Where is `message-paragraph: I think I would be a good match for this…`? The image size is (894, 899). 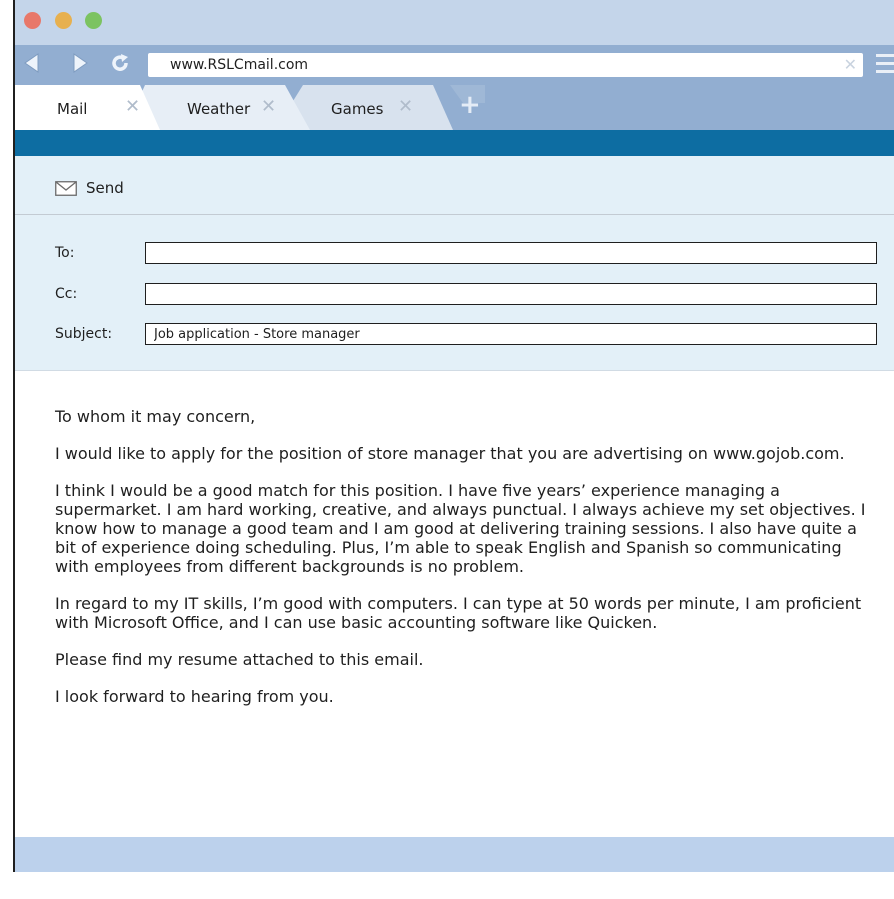 message-paragraph: I think I would be a good match for this… is located at coordinates (460, 528).